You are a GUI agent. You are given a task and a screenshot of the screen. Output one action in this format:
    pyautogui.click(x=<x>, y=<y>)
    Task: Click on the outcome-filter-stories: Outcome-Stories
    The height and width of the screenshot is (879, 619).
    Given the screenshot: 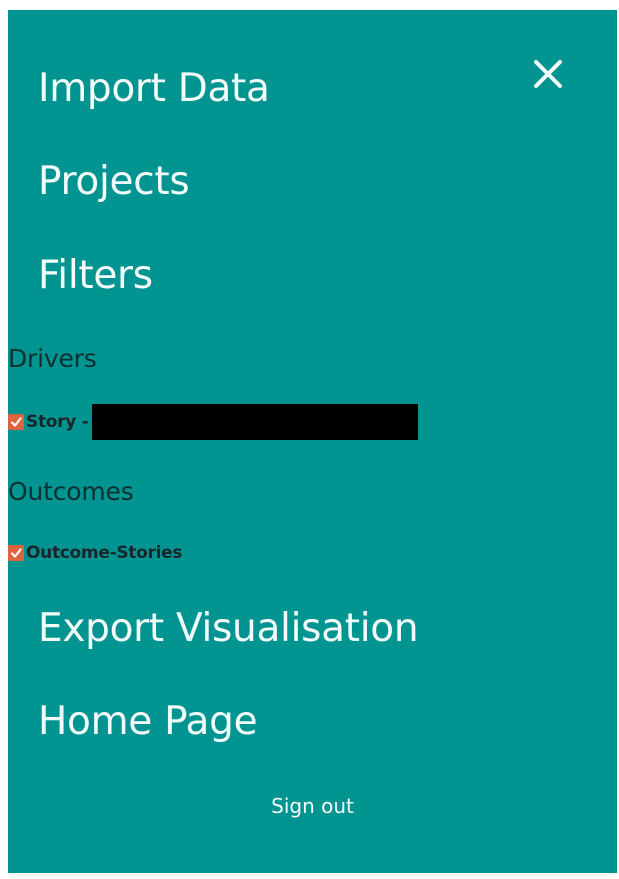 What is the action you would take?
    pyautogui.click(x=95, y=553)
    